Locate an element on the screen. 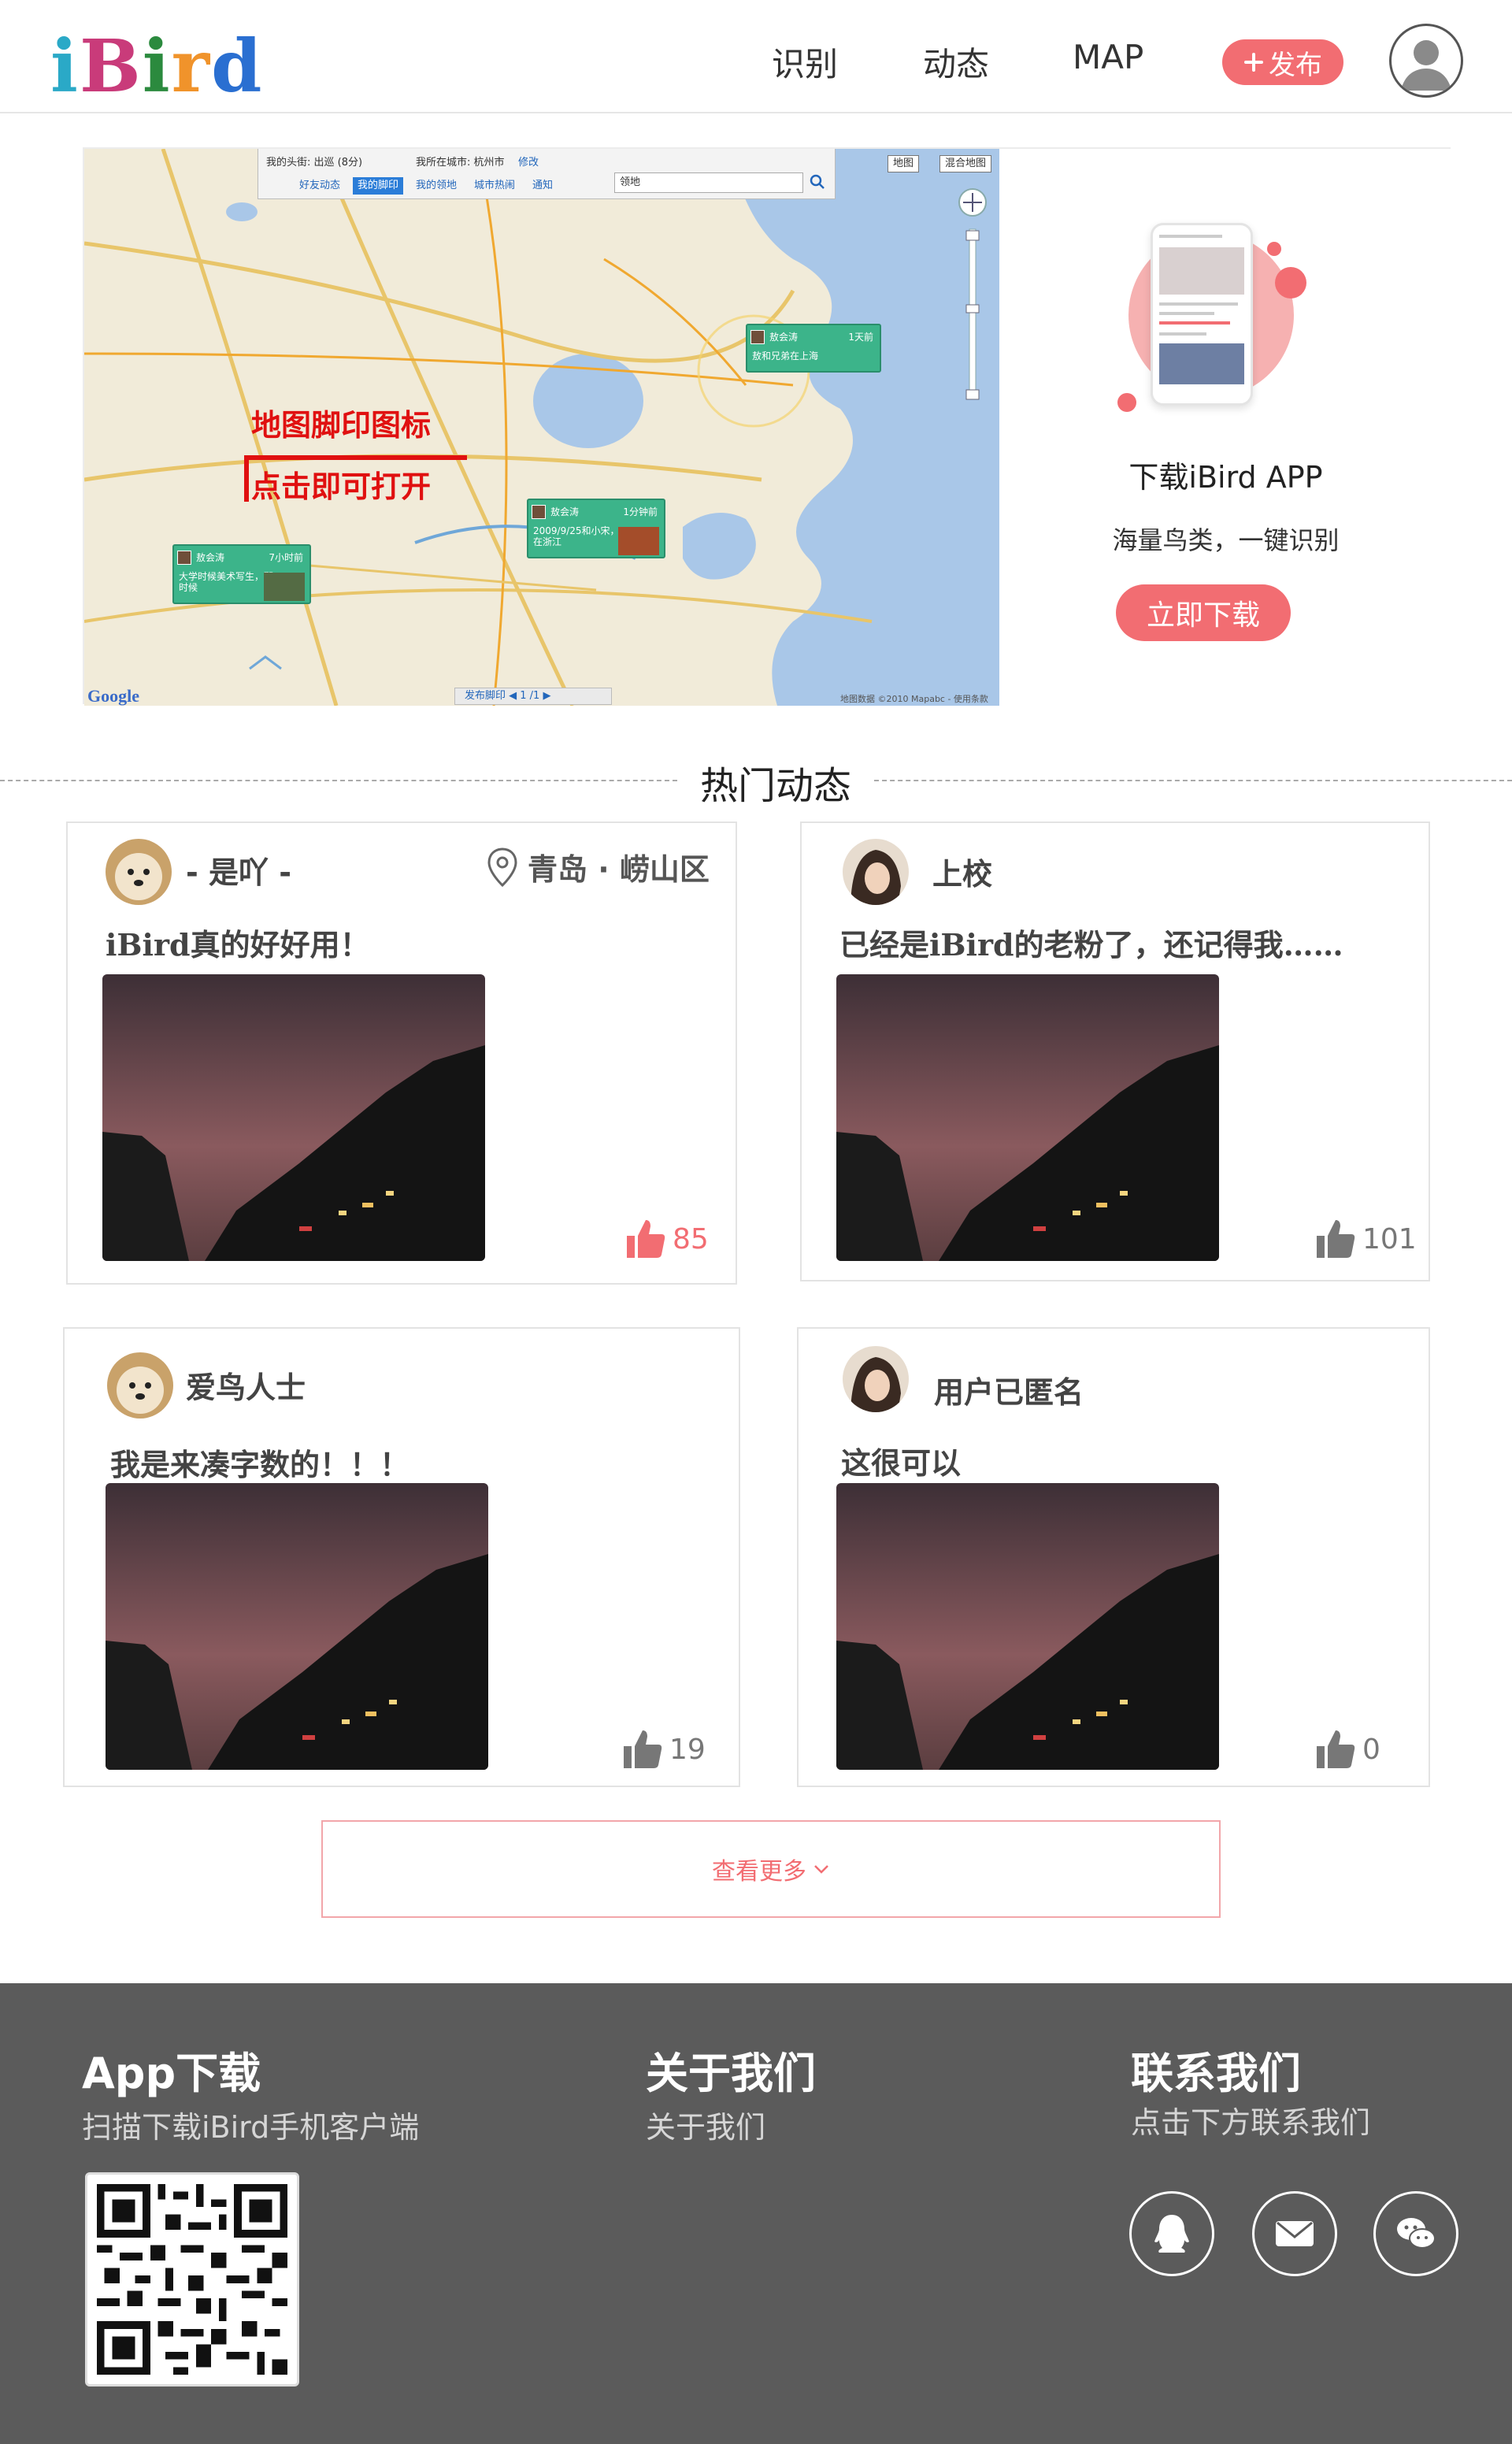 This screenshot has width=1512, height=2444. map-tab-my-footprints: 我的脚印 is located at coordinates (378, 186).